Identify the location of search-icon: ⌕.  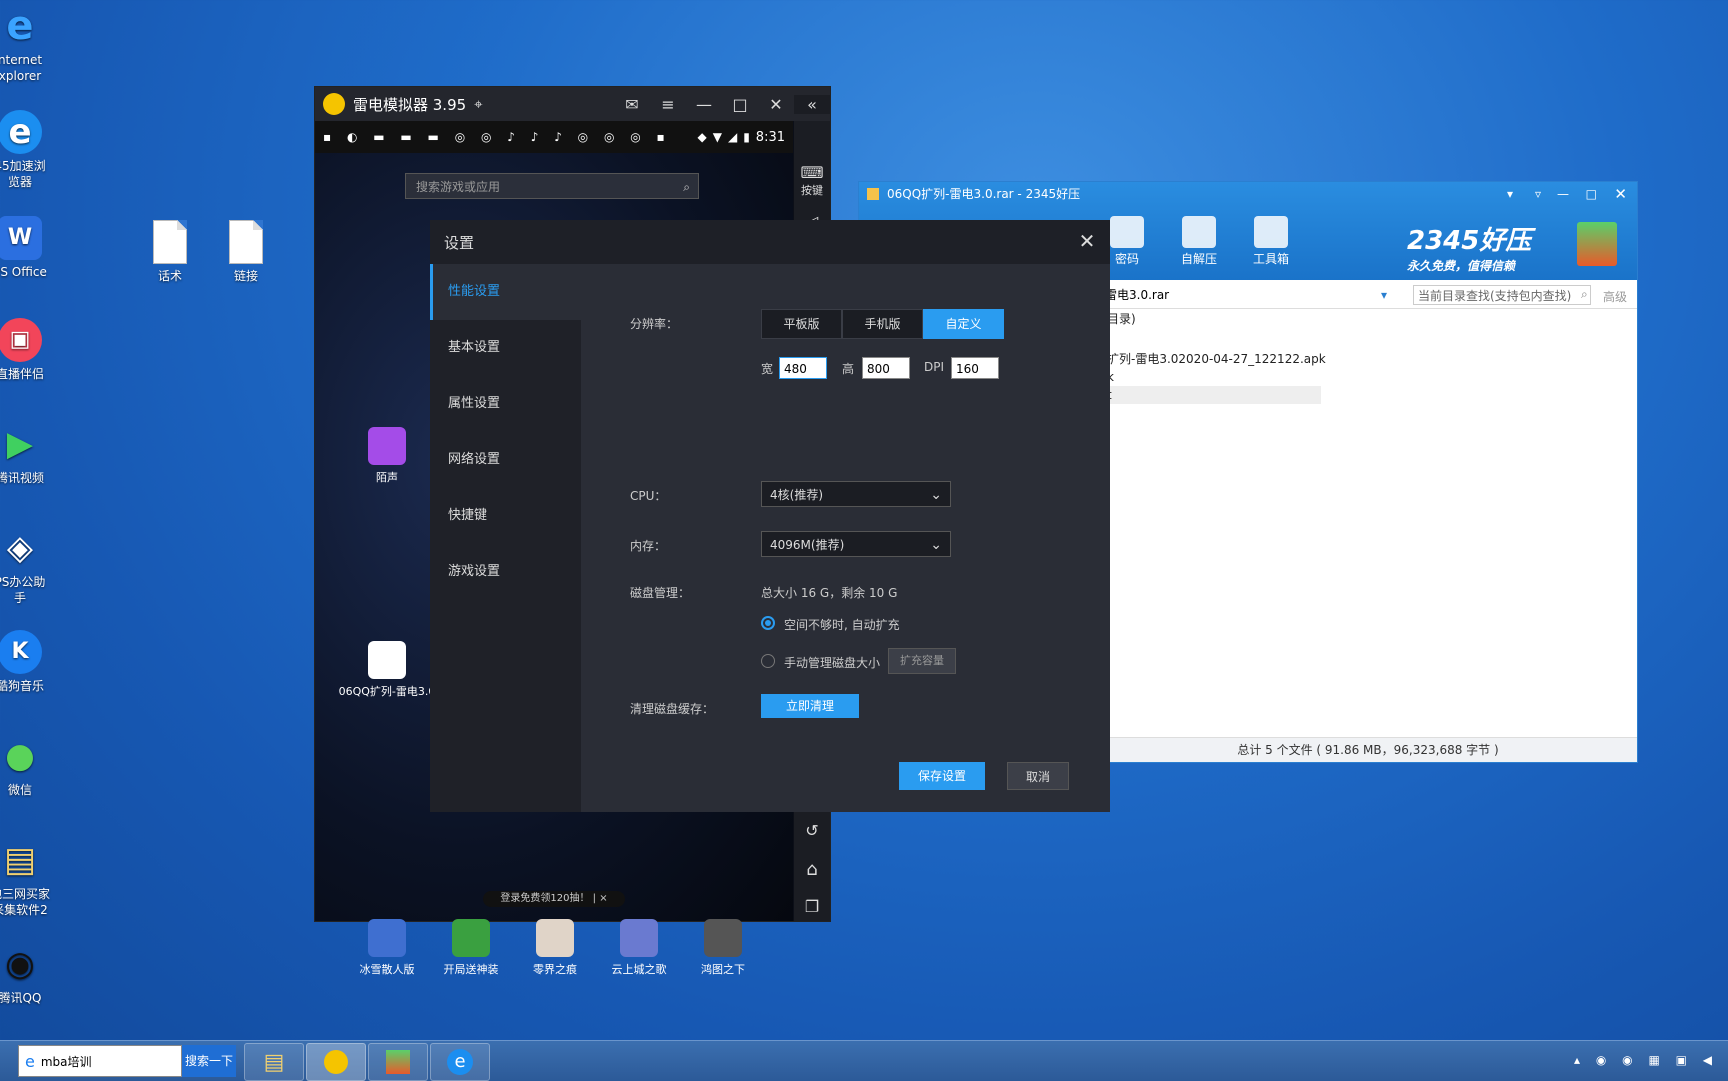
(1584, 294).